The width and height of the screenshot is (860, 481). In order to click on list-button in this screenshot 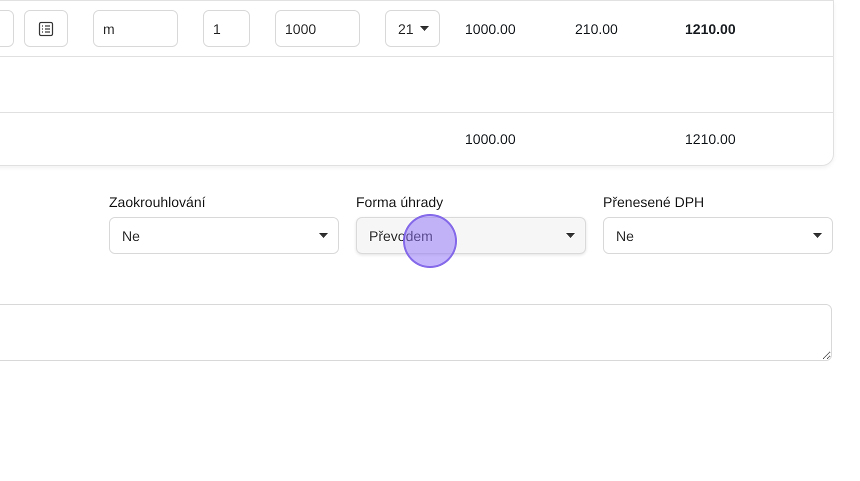, I will do `click(46, 28)`.